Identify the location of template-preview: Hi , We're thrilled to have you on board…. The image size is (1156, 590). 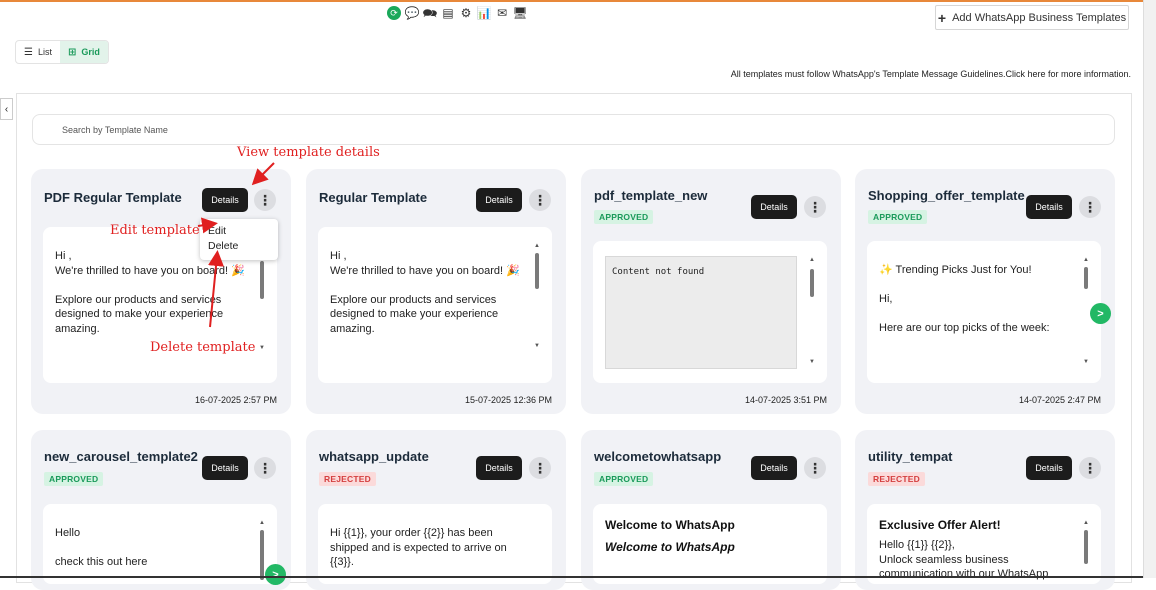
(435, 305).